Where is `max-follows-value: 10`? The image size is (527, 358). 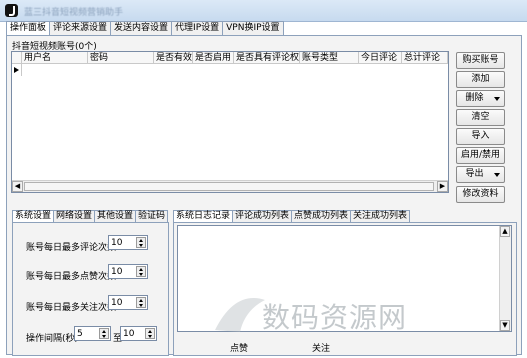
max-follows-value: 10 is located at coordinates (117, 303).